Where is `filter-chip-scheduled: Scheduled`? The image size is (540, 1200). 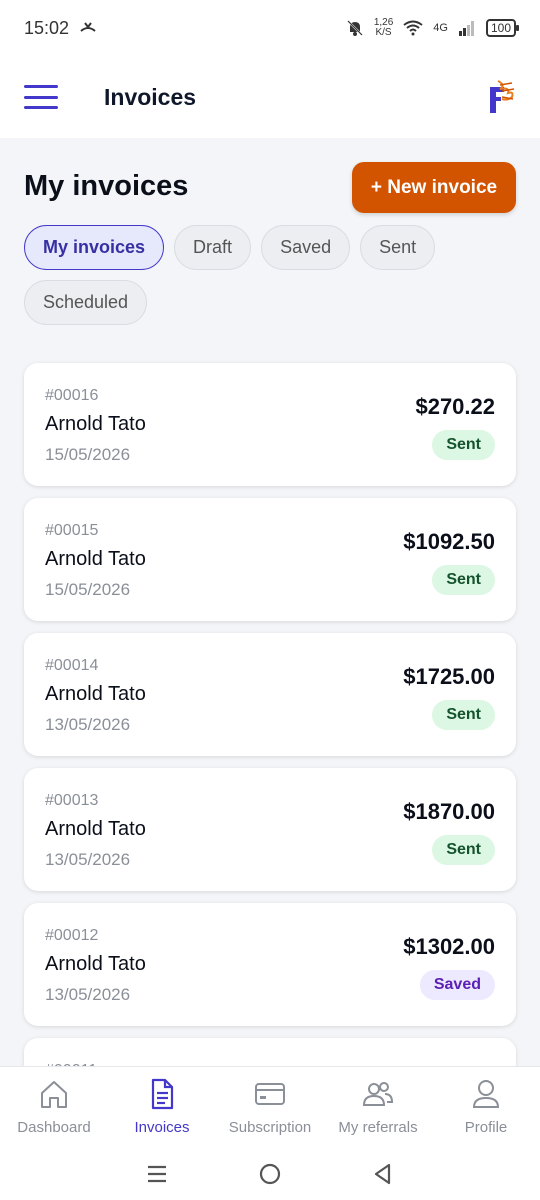 filter-chip-scheduled: Scheduled is located at coordinates (86, 302).